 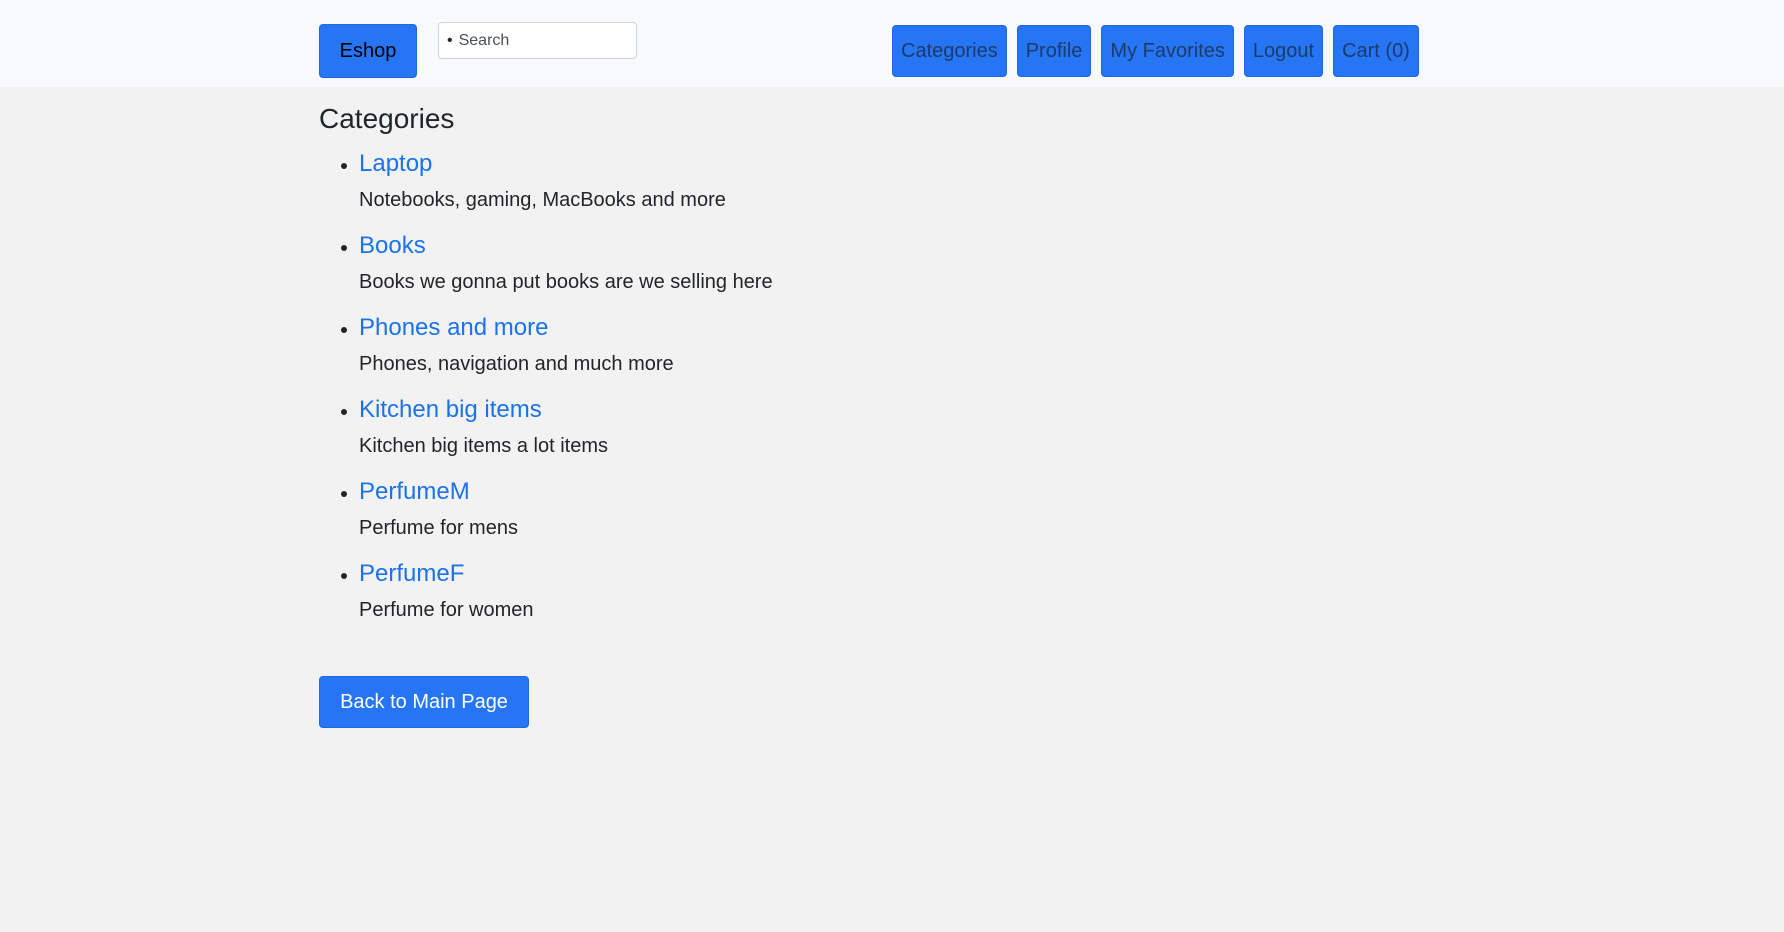 I want to click on search-box: •, so click(x=537, y=40).